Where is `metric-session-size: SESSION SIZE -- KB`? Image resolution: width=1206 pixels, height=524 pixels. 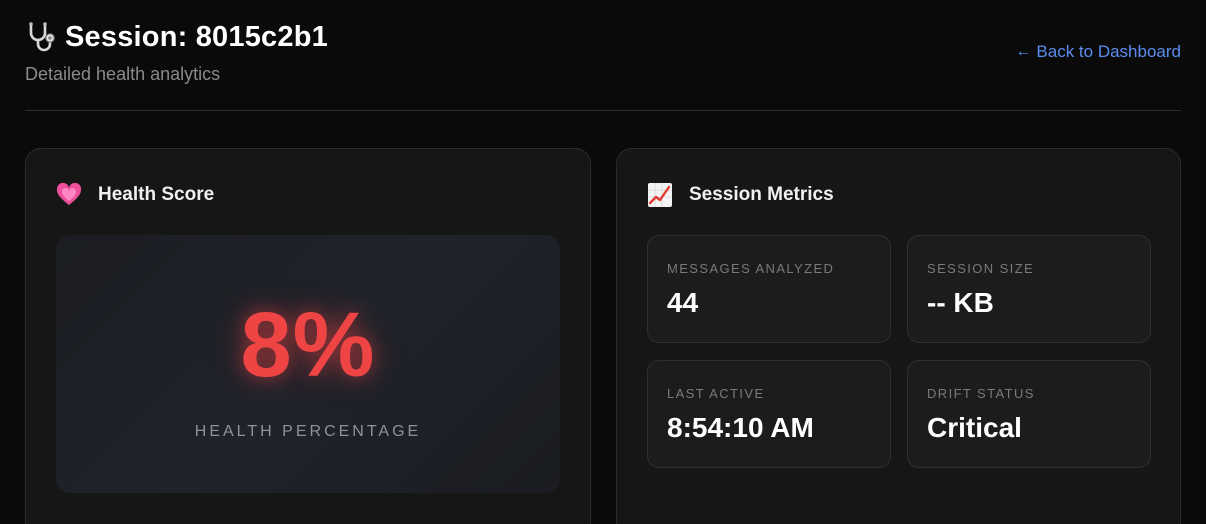 metric-session-size: SESSION SIZE -- KB is located at coordinates (1029, 289).